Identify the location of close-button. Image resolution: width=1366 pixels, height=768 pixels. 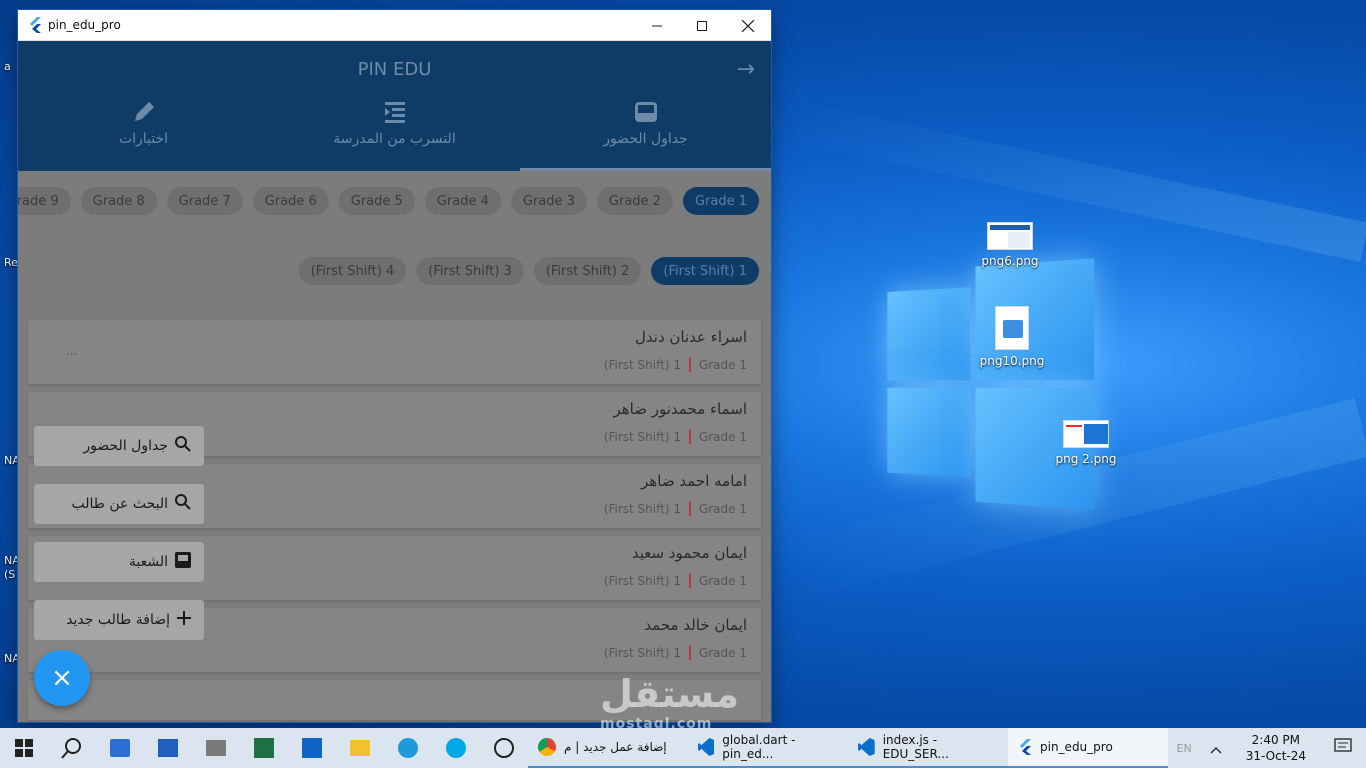
(748, 25).